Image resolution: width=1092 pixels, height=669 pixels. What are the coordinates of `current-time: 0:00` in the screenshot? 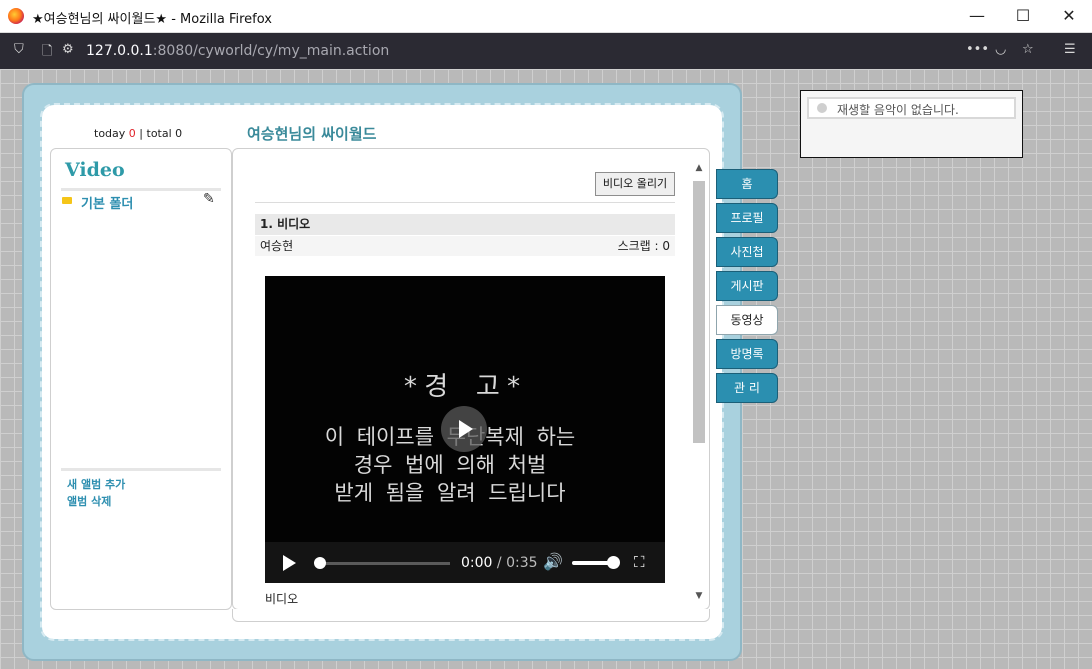 It's located at (477, 563).